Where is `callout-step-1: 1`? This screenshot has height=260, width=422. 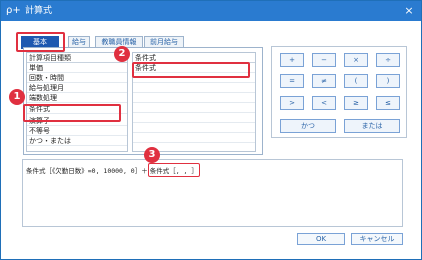
callout-step-1: 1 is located at coordinates (17, 97).